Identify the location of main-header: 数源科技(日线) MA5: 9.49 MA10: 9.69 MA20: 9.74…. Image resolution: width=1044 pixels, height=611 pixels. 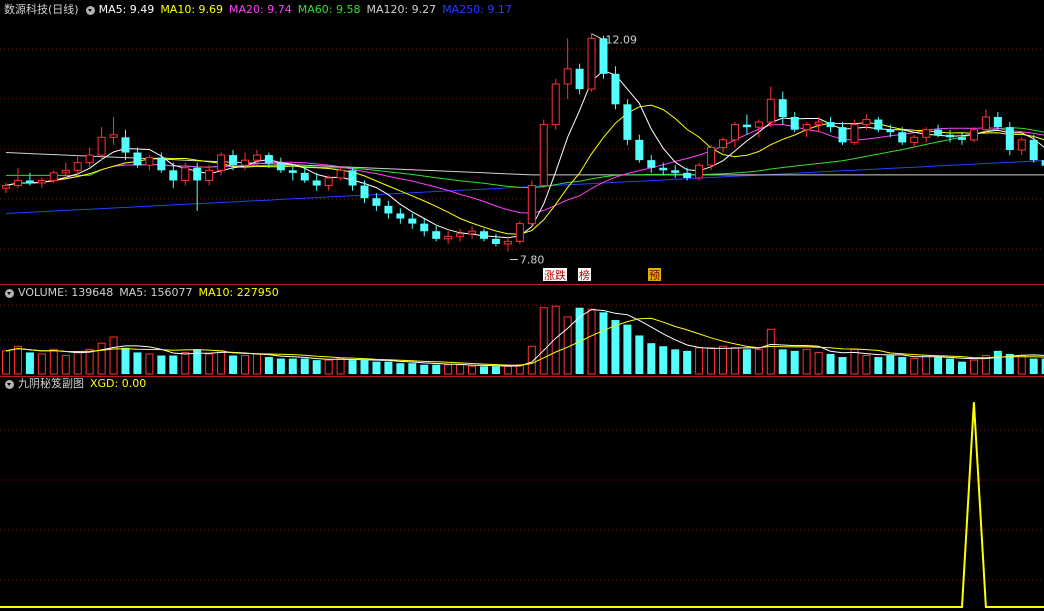
(261, 10).